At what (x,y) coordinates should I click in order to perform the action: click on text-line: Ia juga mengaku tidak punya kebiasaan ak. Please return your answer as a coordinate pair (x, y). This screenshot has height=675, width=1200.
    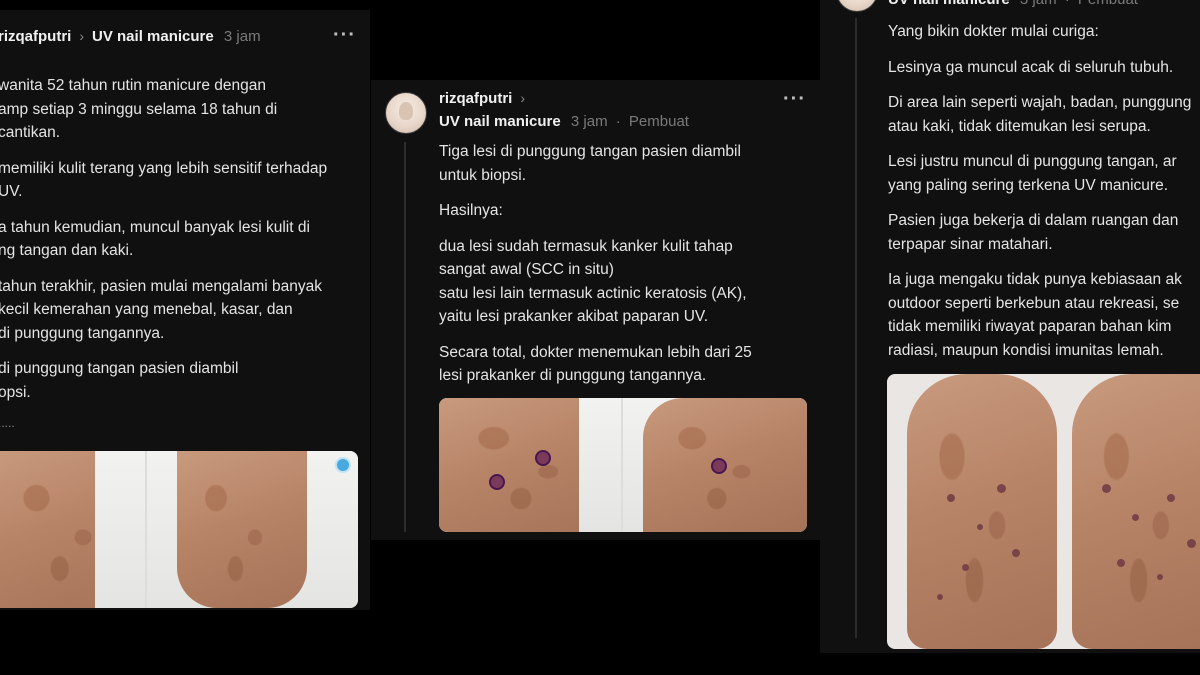
    Looking at the image, I should click on (1035, 279).